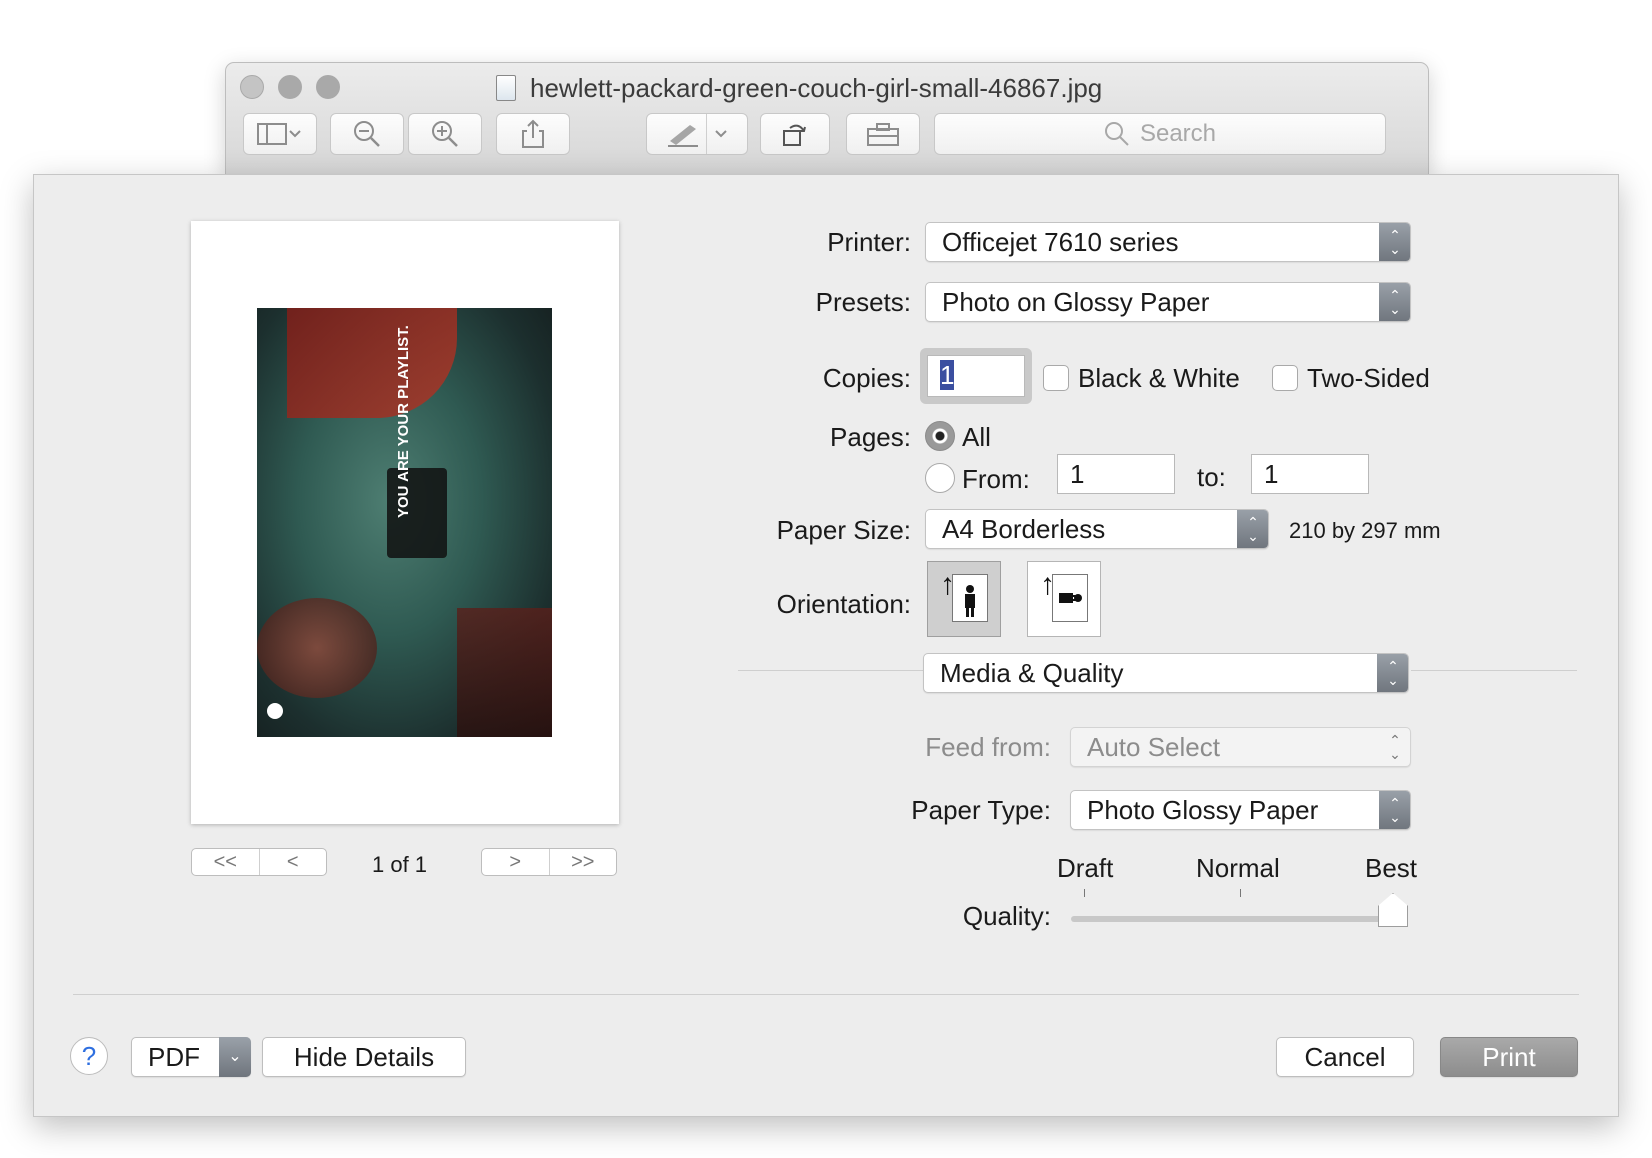  Describe the element at coordinates (582, 862) in the screenshot. I see `last-page-button: >>` at that location.